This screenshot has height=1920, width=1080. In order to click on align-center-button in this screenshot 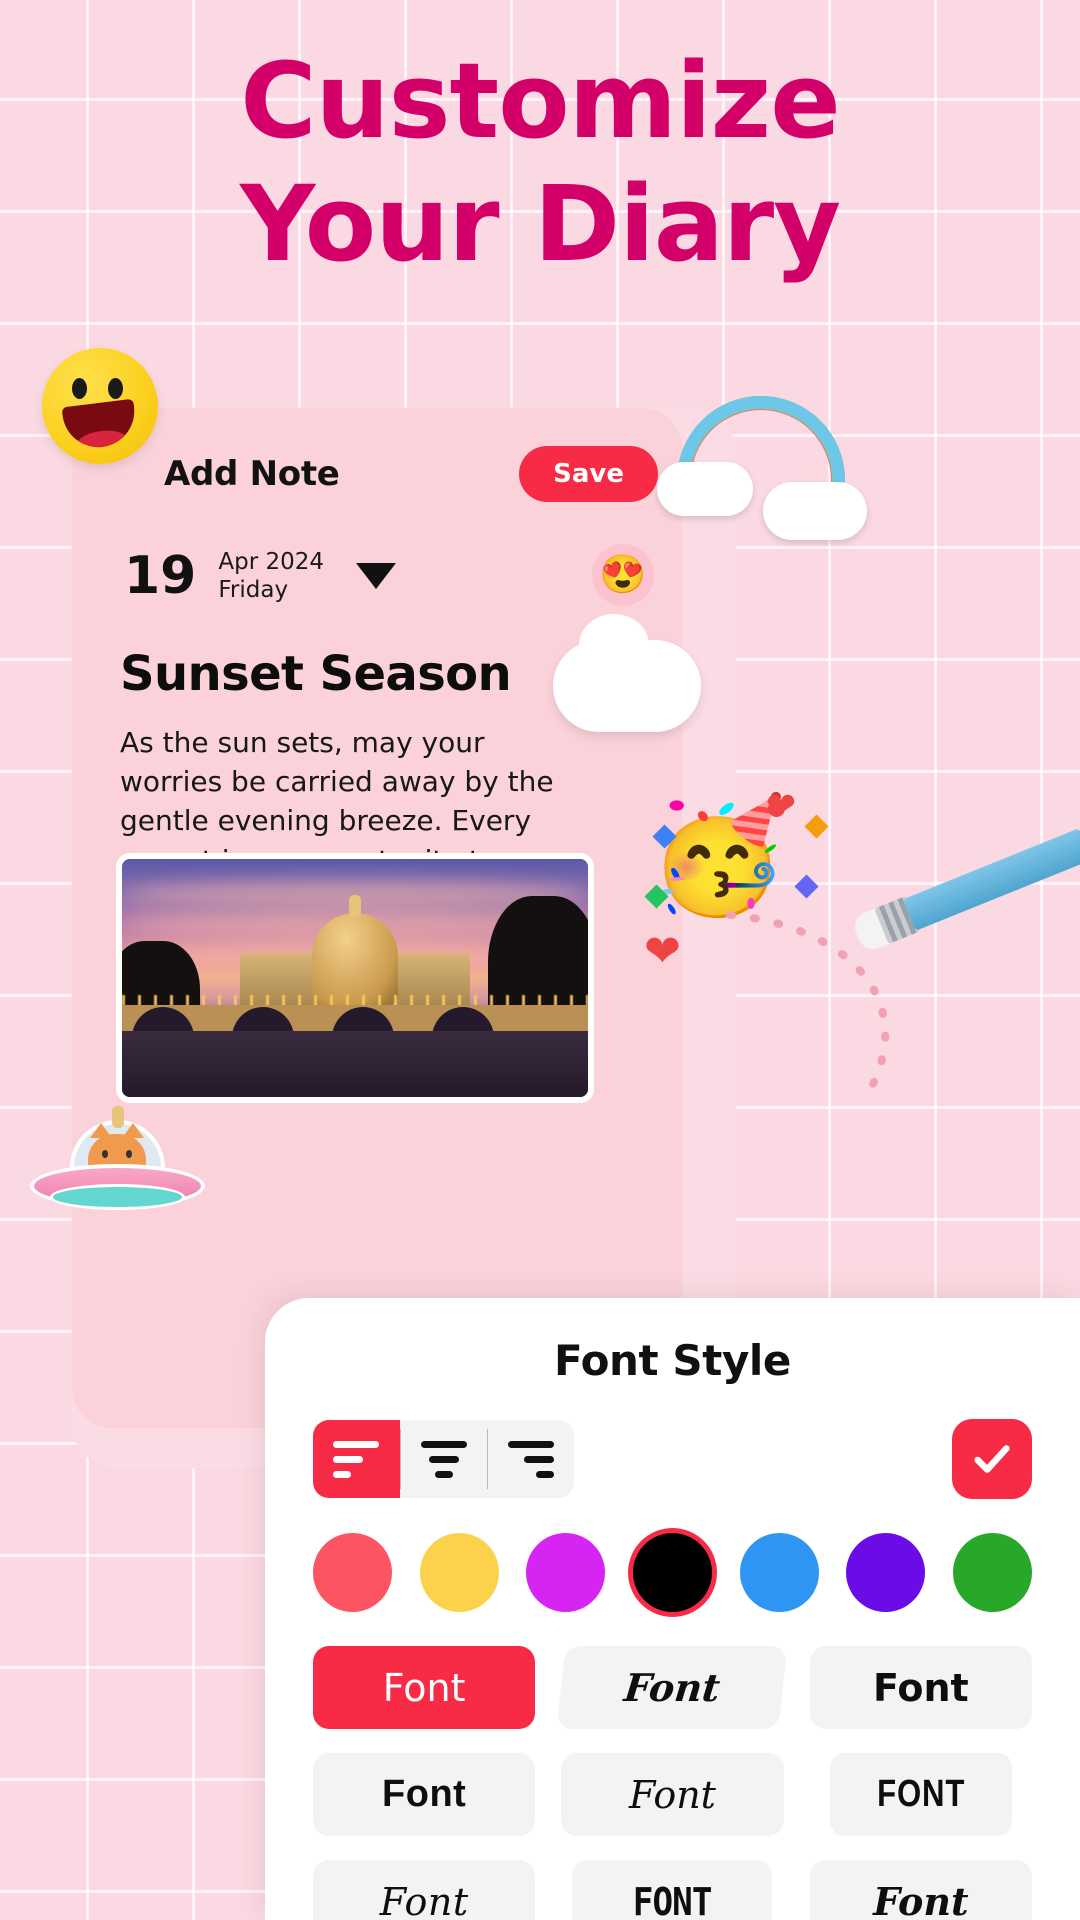, I will do `click(443, 1459)`.